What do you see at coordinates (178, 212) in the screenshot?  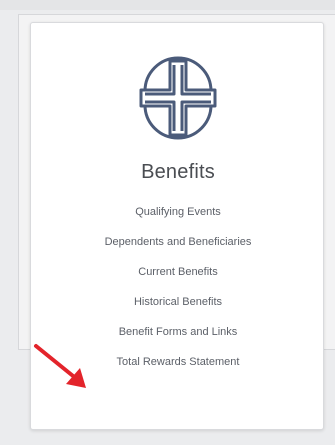 I see `qualifying-events-link: Qualifying Events` at bounding box center [178, 212].